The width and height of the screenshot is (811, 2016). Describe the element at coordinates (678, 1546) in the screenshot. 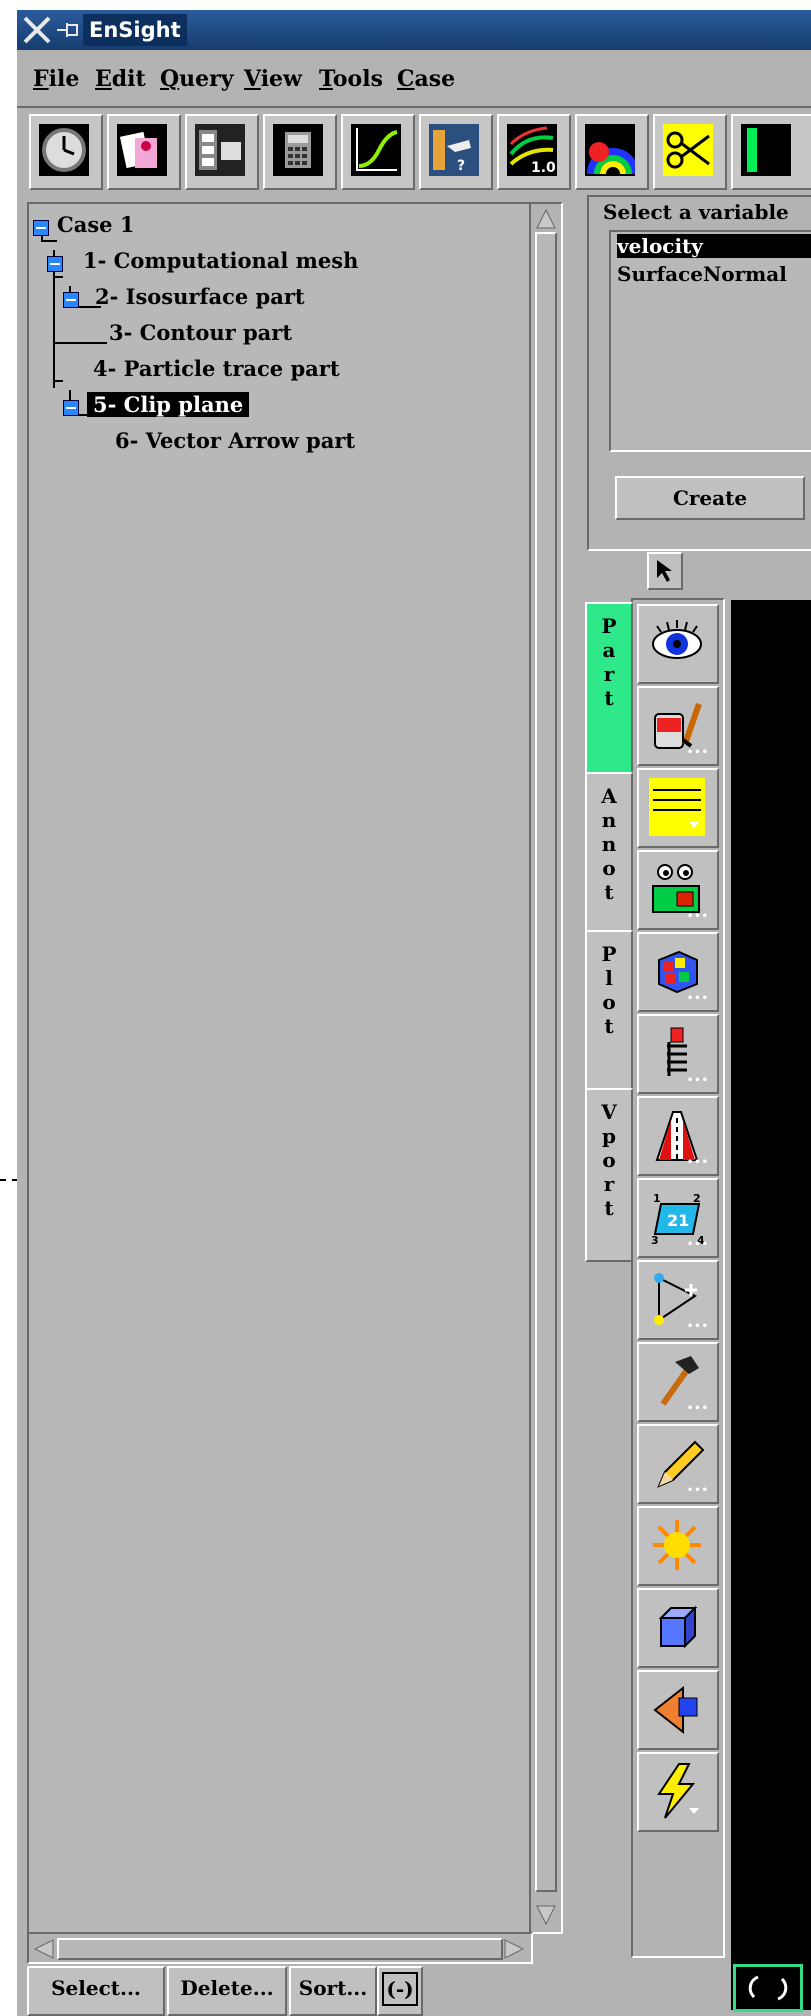

I see `lighting-tool-button` at that location.